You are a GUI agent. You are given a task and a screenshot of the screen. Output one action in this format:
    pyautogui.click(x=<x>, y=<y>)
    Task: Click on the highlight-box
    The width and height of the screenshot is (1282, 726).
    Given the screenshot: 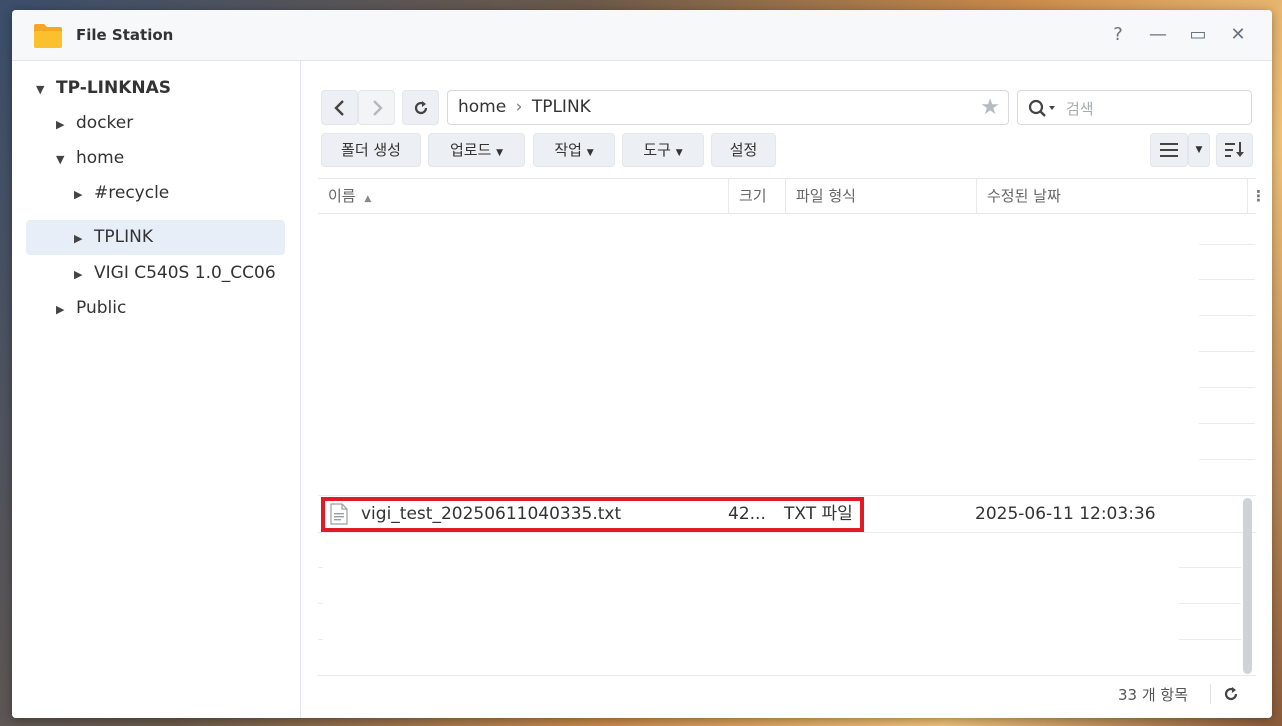 What is the action you would take?
    pyautogui.click(x=592, y=514)
    